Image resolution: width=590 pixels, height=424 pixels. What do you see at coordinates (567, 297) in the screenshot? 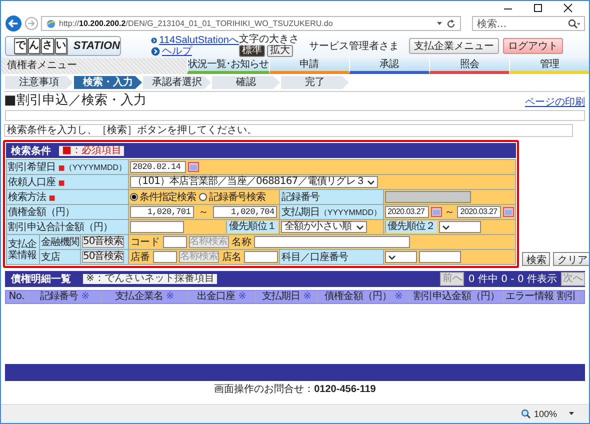
I see `column-header: 割引` at bounding box center [567, 297].